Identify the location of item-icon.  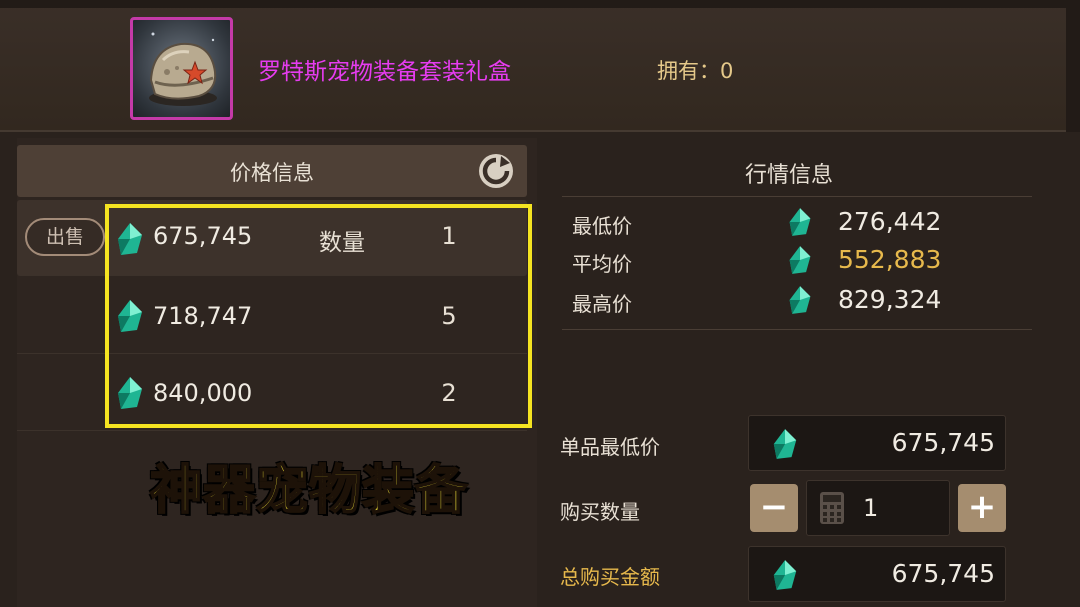
(181, 68).